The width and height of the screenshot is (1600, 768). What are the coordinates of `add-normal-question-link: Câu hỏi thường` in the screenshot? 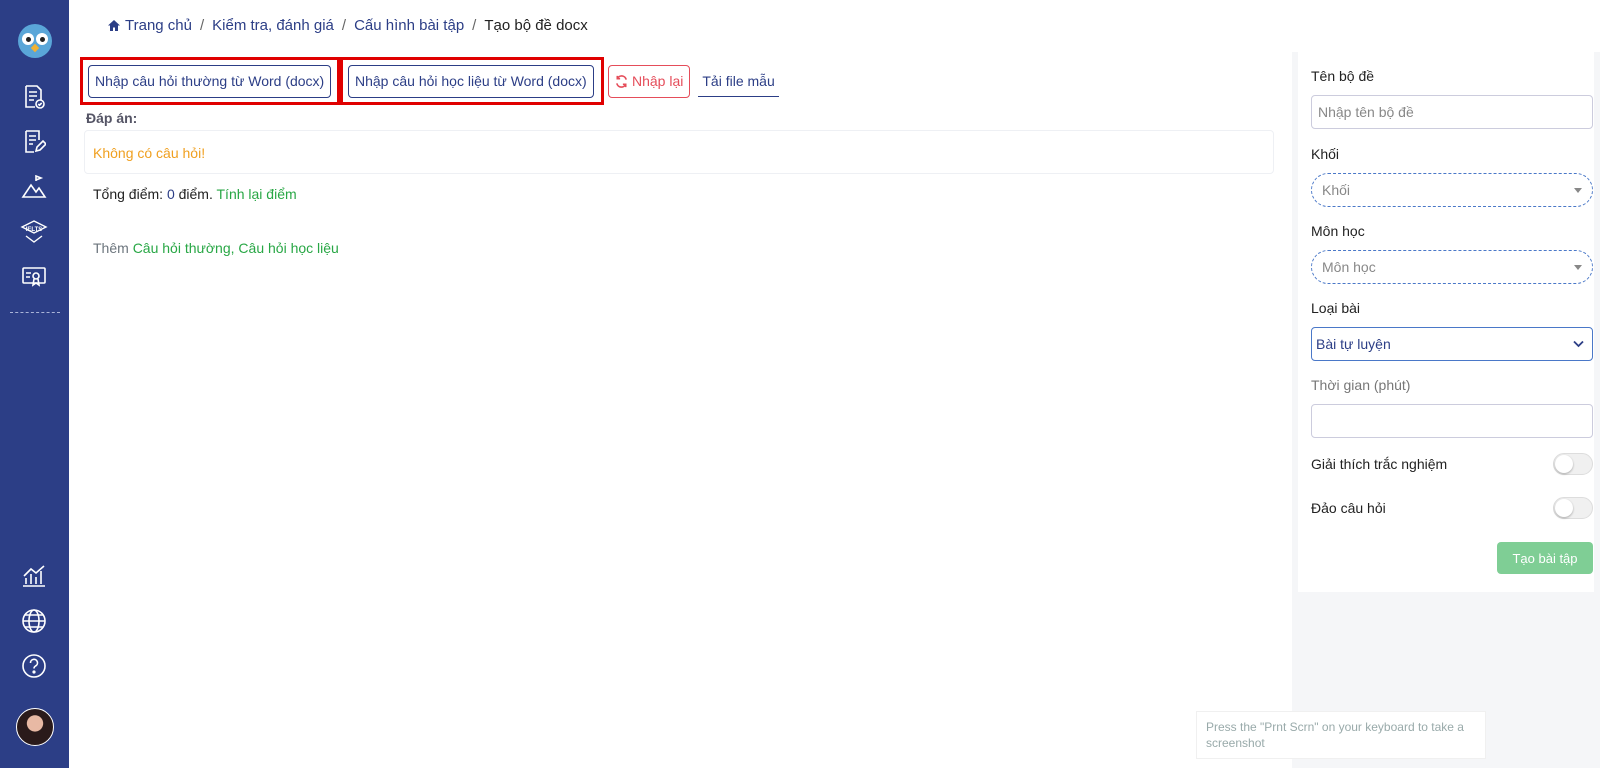 It's located at (182, 248).